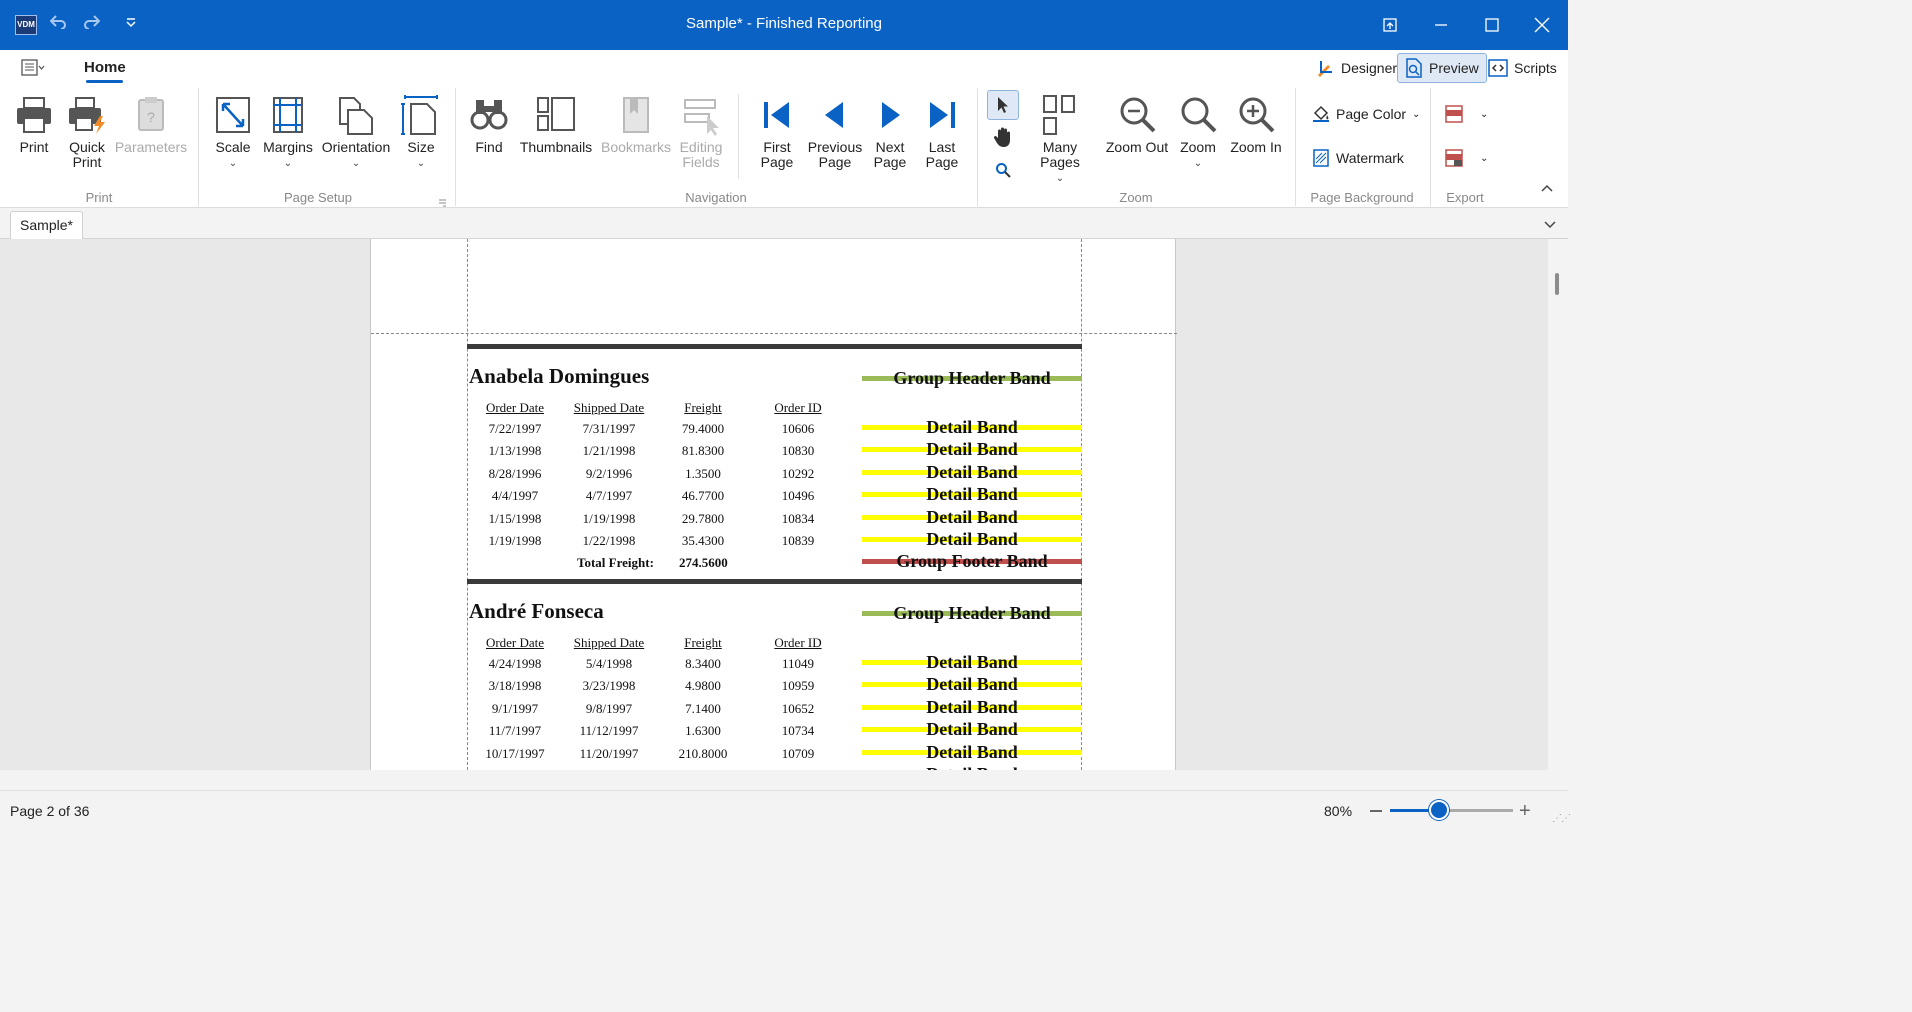  Describe the element at coordinates (515, 731) in the screenshot. I see `table-cell: 11/7/1997` at that location.